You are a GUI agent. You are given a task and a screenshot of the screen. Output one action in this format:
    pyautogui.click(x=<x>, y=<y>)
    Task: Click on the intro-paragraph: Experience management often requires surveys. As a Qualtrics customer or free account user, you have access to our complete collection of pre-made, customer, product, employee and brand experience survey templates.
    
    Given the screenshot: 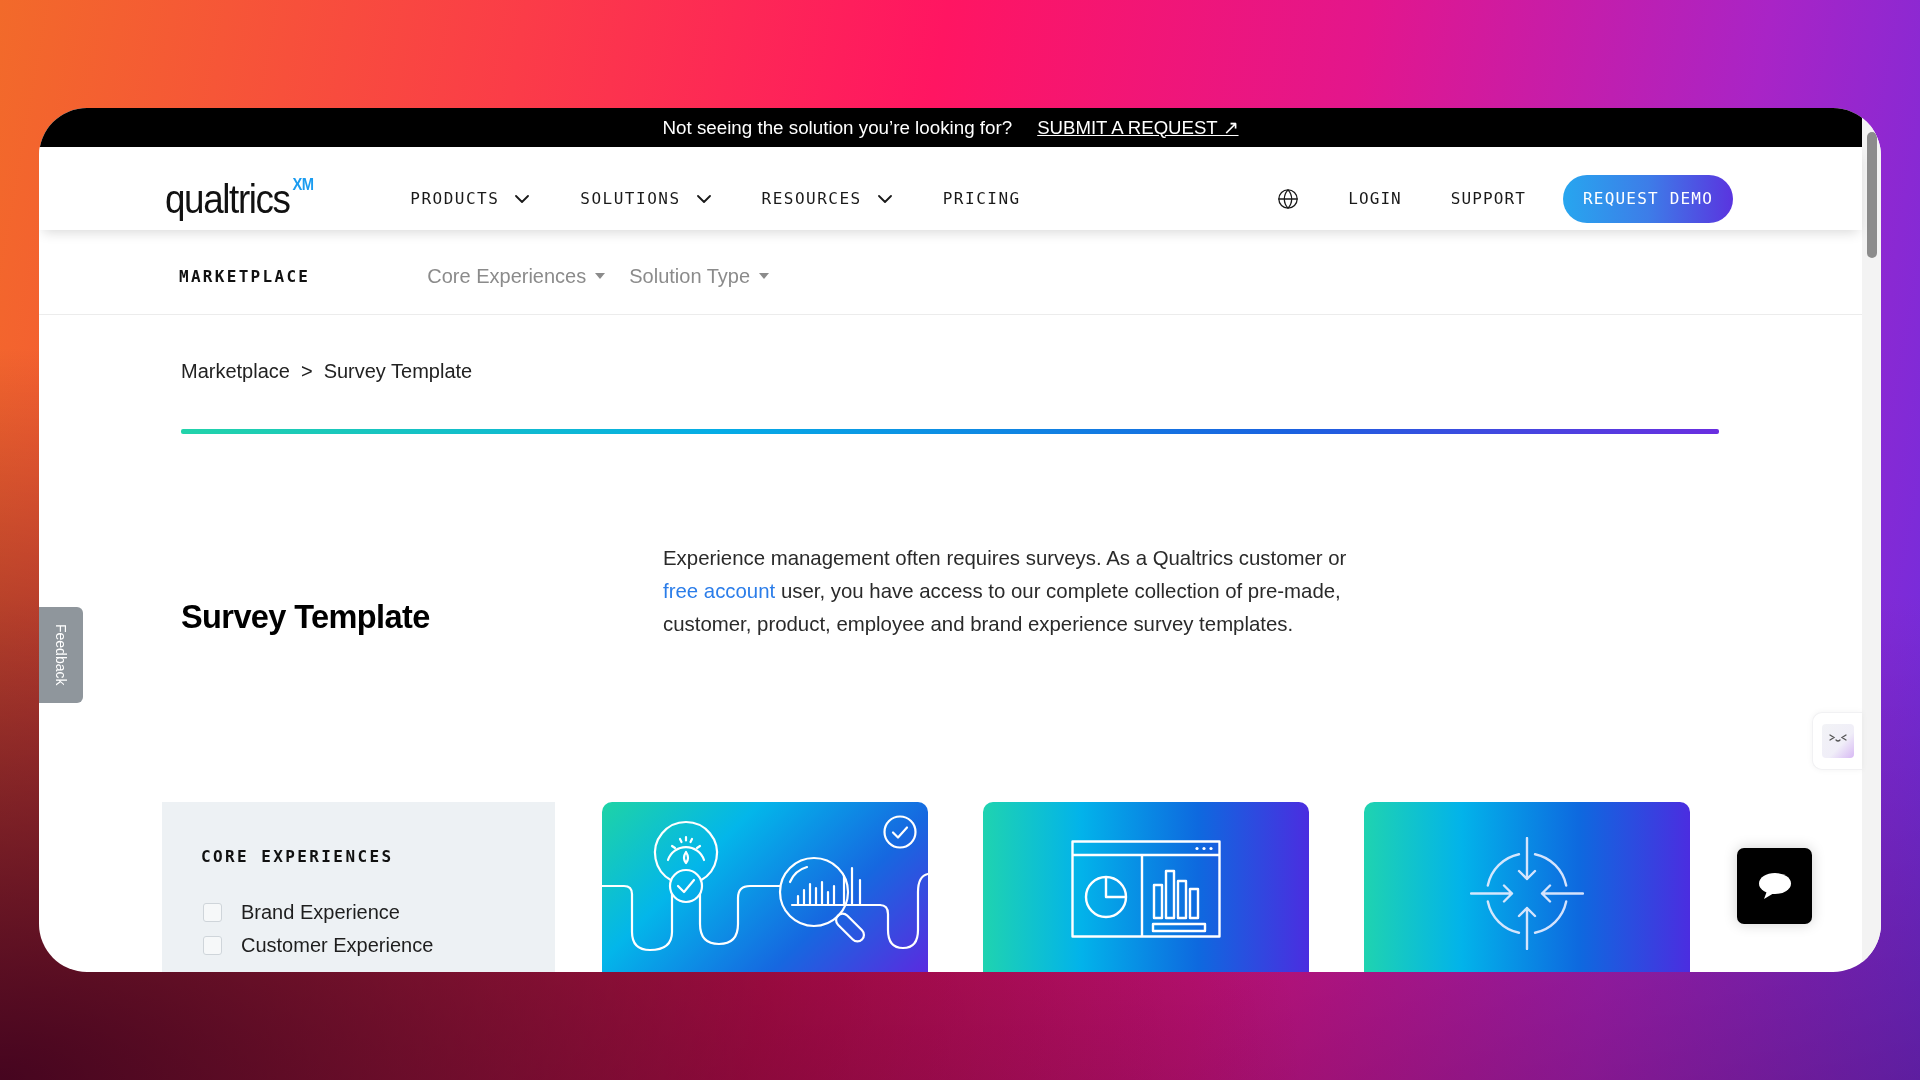 What is the action you would take?
    pyautogui.click(x=1005, y=591)
    